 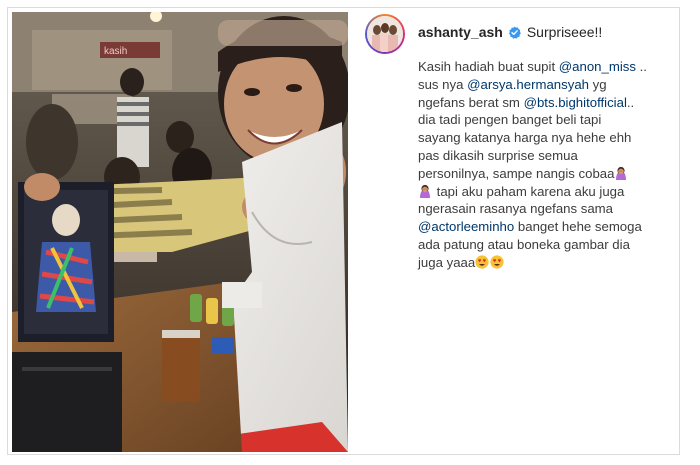 What do you see at coordinates (471, 102) in the screenshot?
I see `caption-text: ngefans berat sm` at bounding box center [471, 102].